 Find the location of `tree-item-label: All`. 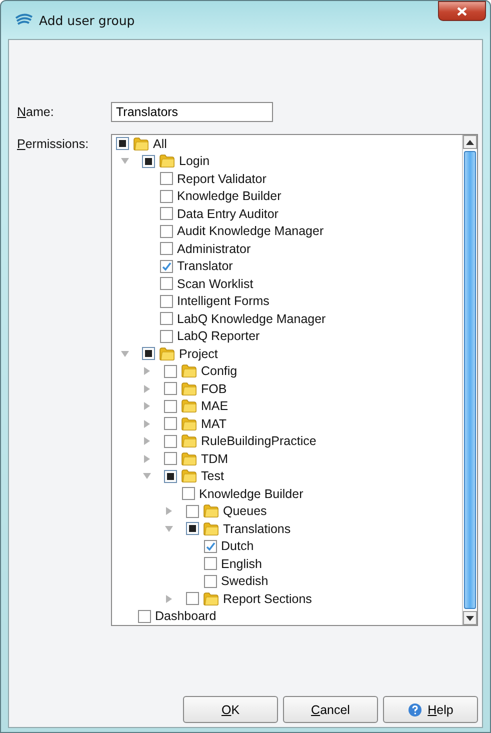

tree-item-label: All is located at coordinates (160, 143).